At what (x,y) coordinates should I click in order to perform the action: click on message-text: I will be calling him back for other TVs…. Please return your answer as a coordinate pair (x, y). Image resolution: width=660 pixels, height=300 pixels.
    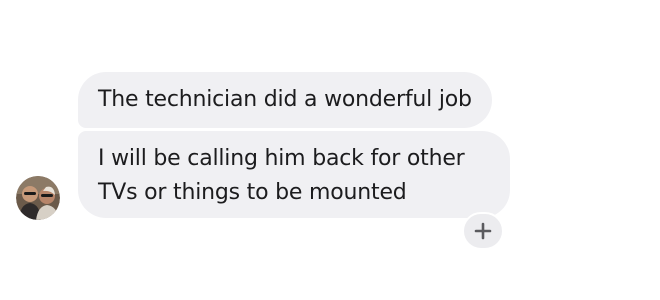
    Looking at the image, I should click on (281, 175).